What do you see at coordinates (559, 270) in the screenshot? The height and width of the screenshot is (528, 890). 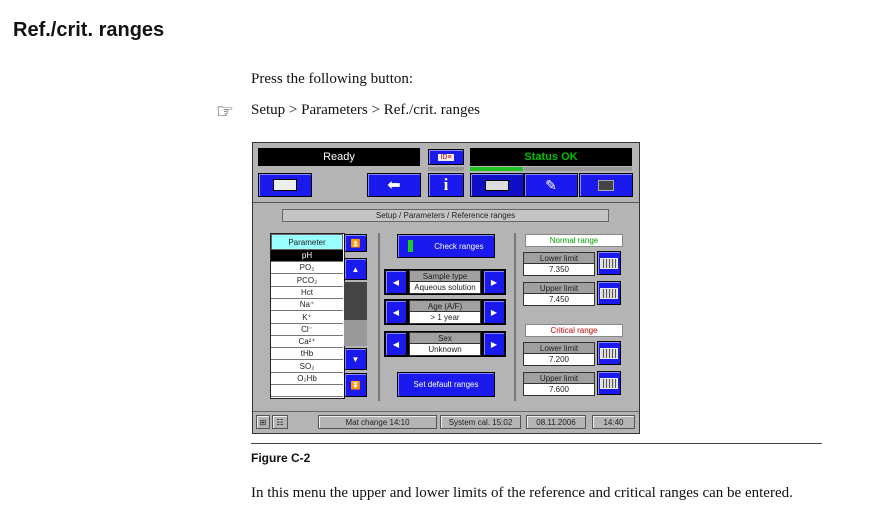 I see `lower-limit-input: 7.350` at bounding box center [559, 270].